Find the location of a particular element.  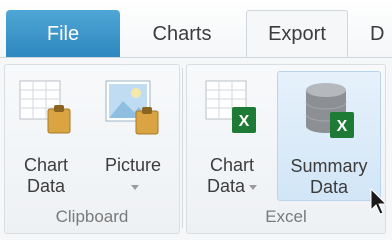

excel-chart-data-button: X Chart Data is located at coordinates (232, 136).